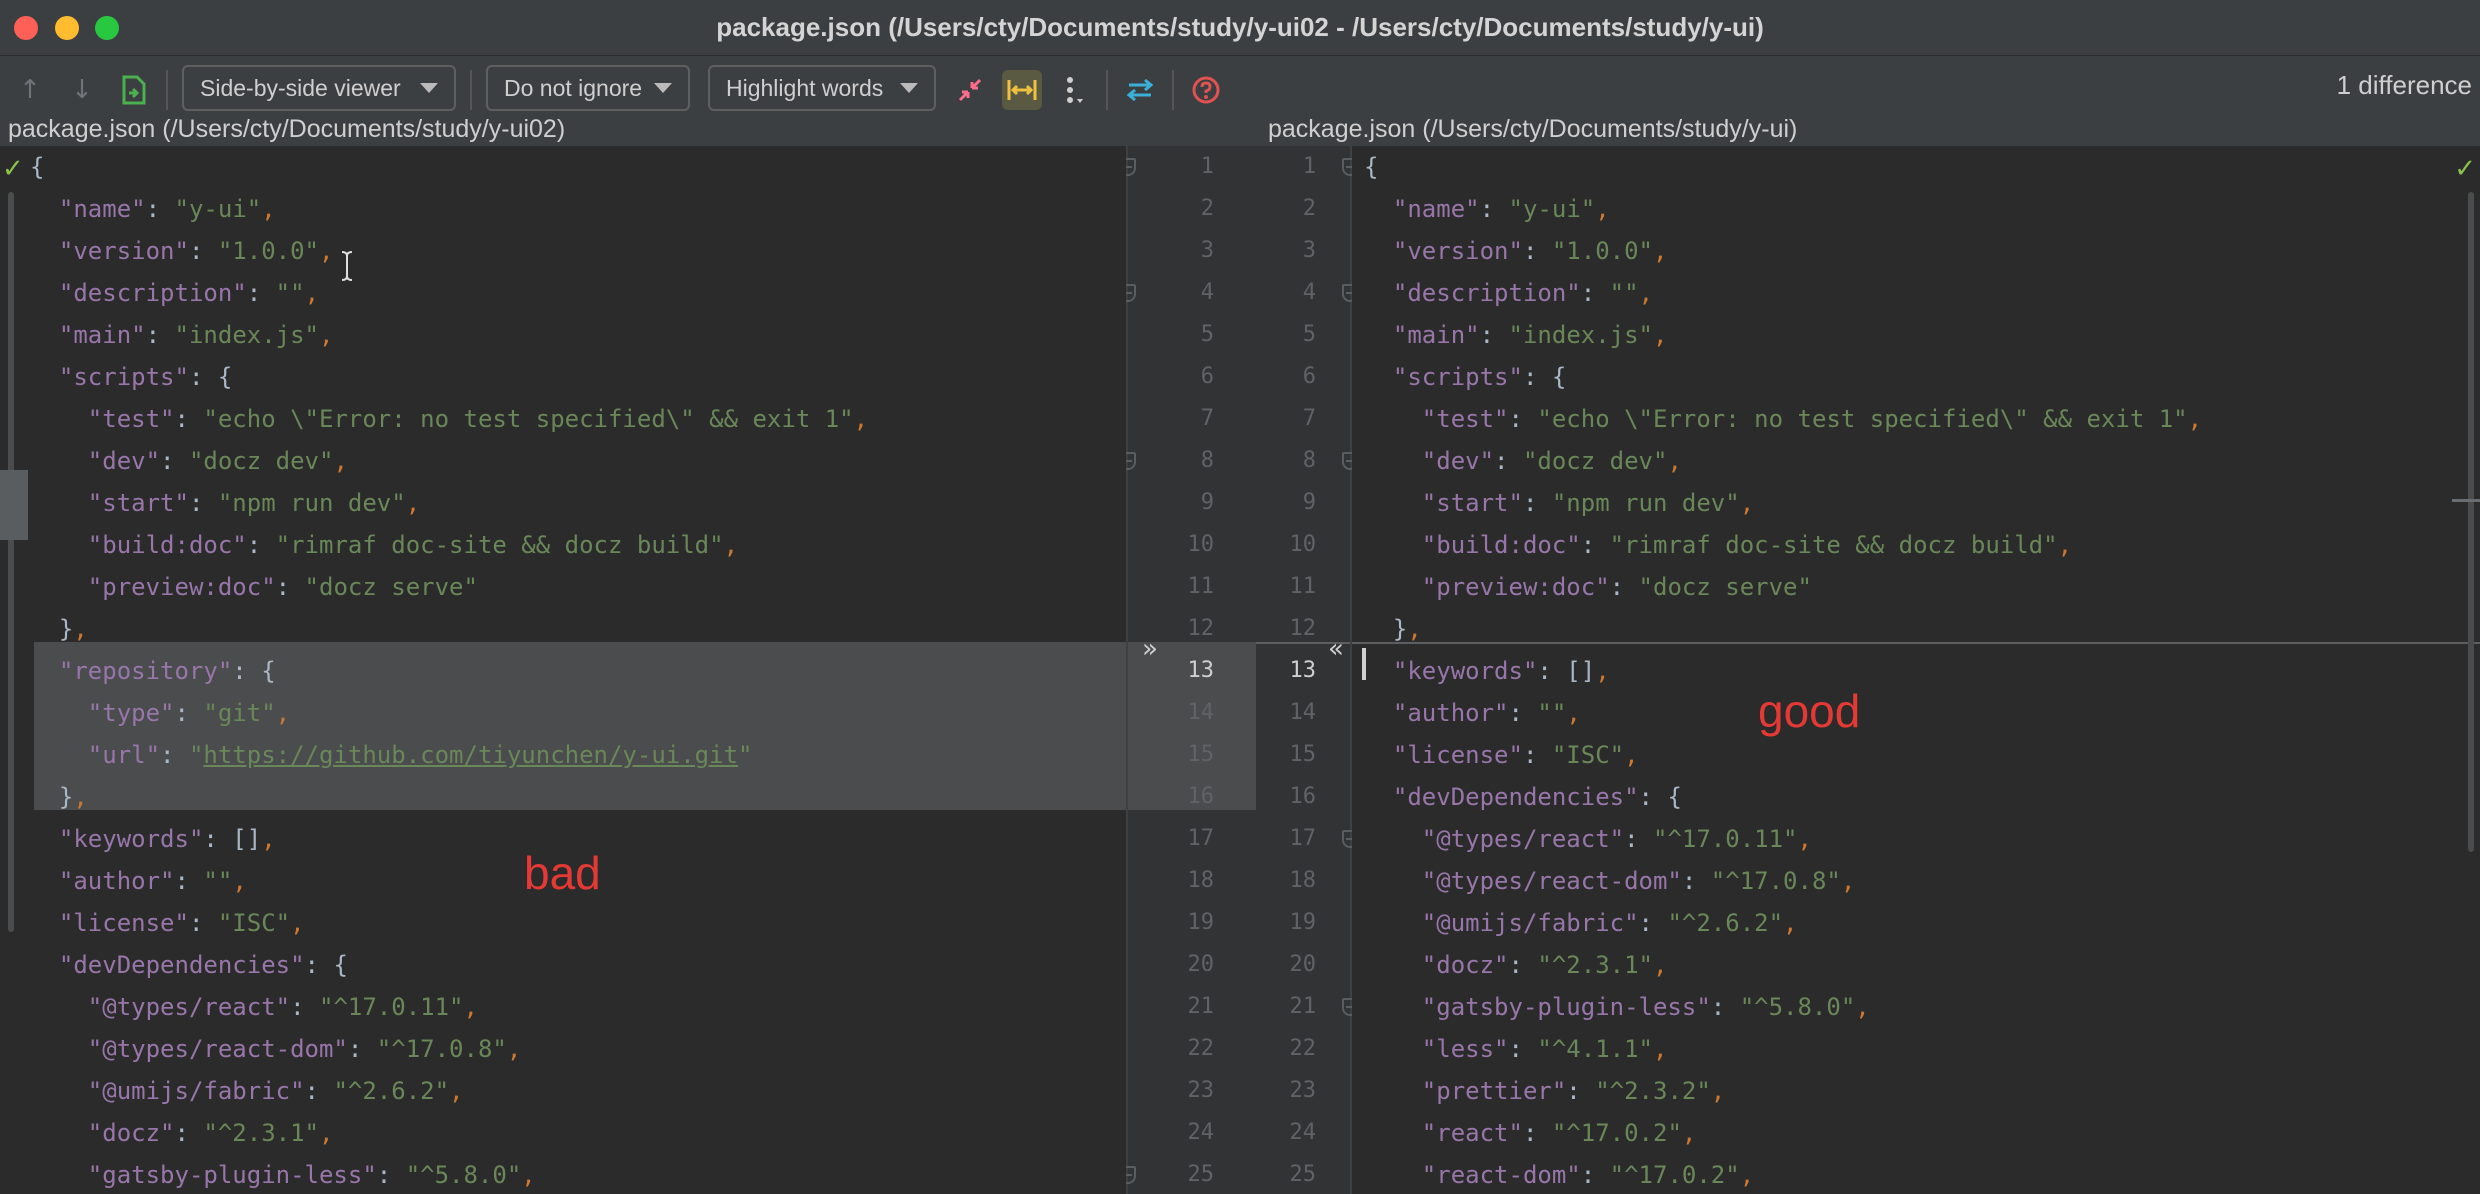 The image size is (2480, 1194). I want to click on line-number: 16, so click(1201, 796).